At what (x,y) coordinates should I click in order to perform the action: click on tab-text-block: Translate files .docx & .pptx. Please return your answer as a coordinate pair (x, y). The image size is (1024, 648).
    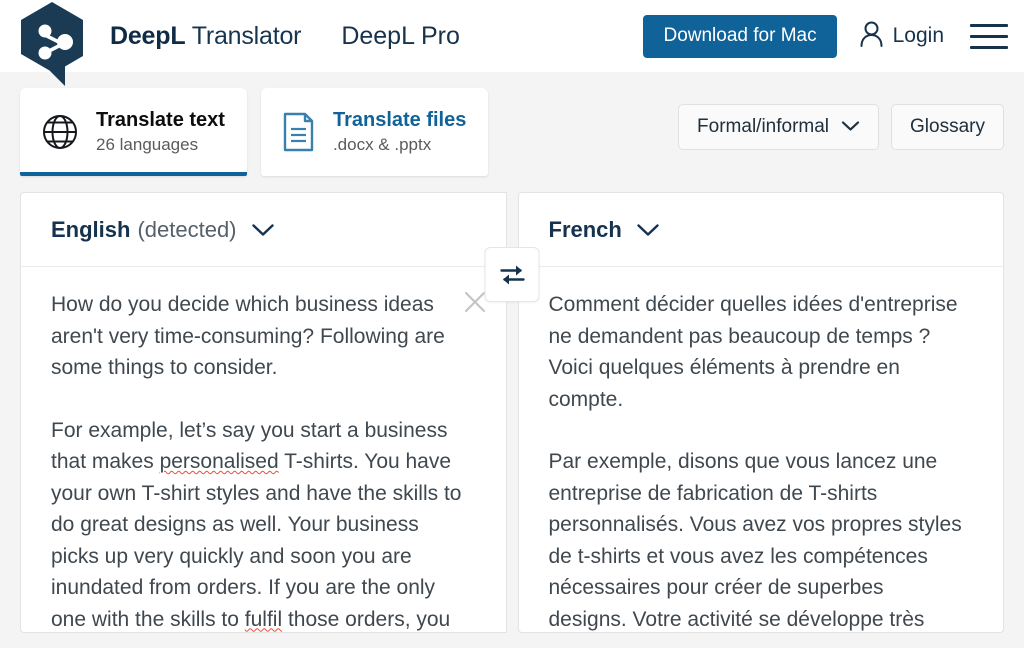
    Looking at the image, I should click on (399, 132).